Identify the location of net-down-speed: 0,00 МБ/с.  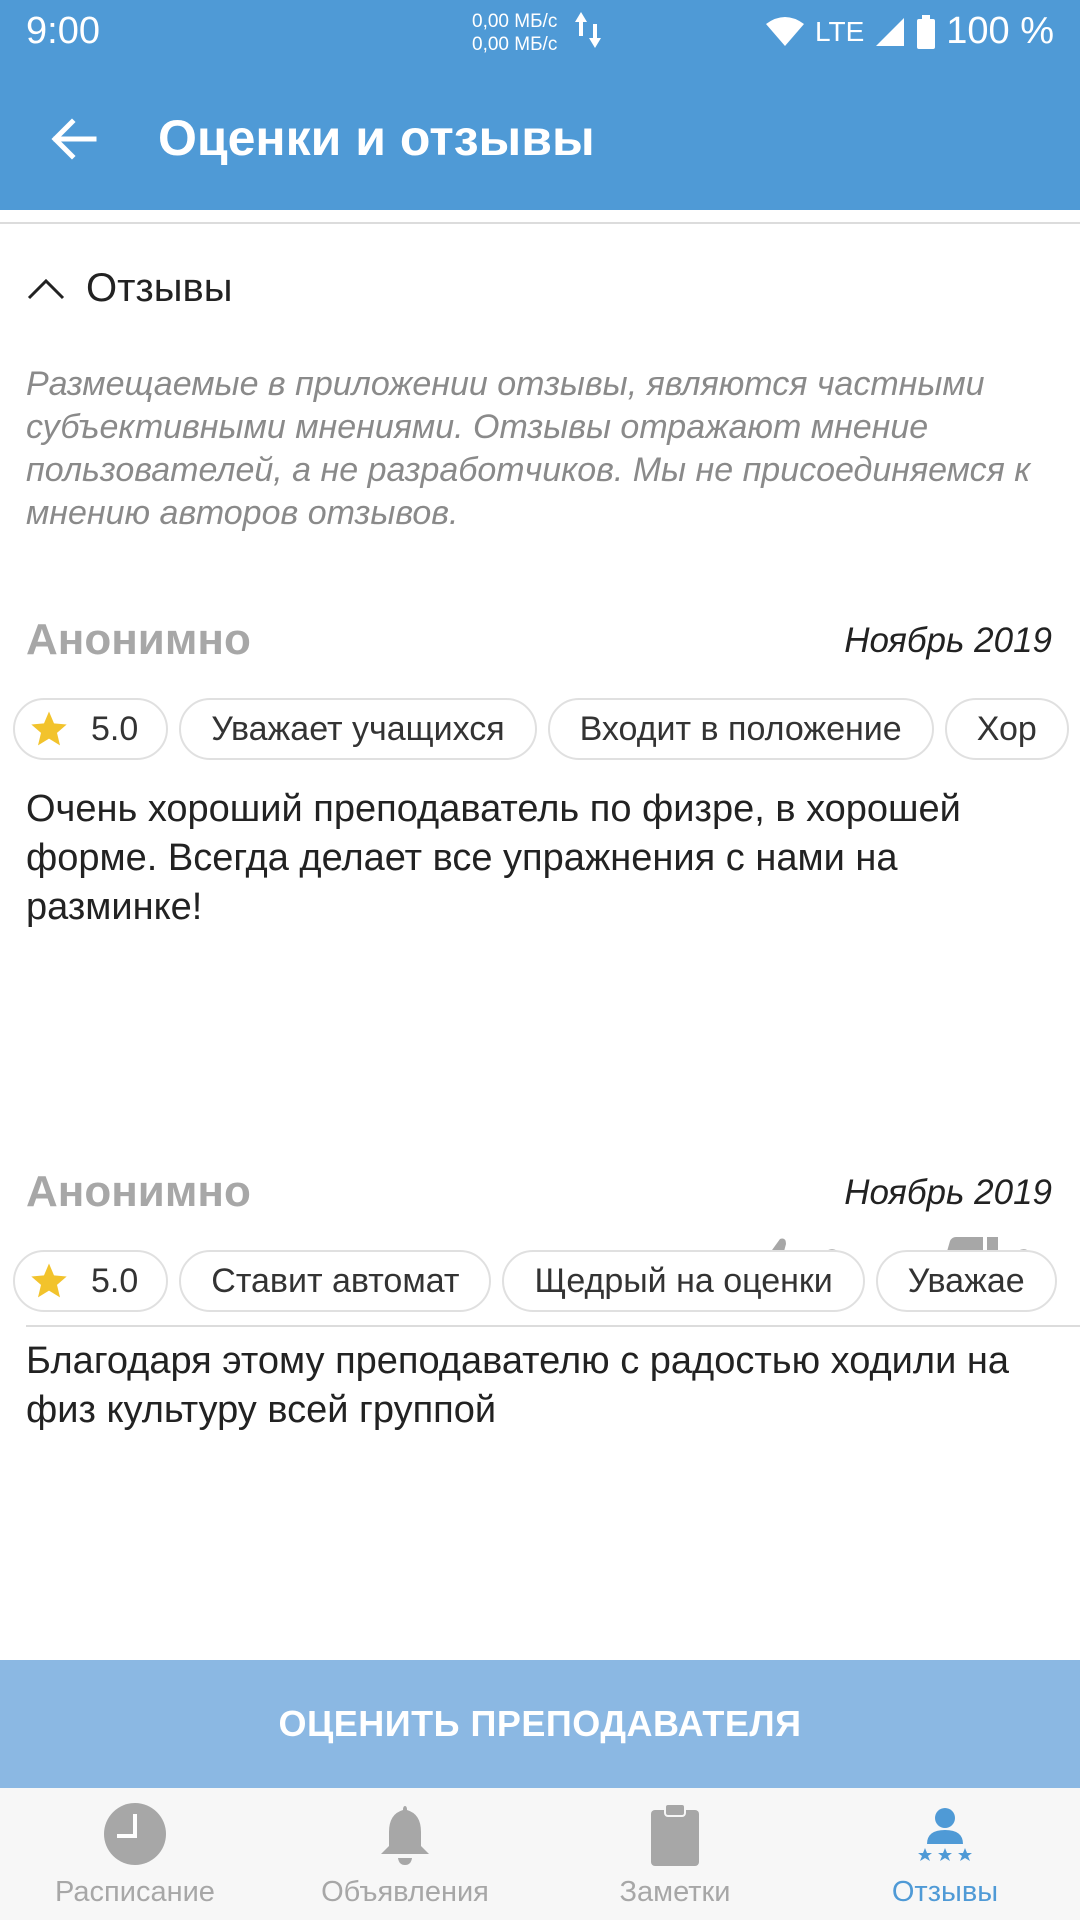
(515, 44).